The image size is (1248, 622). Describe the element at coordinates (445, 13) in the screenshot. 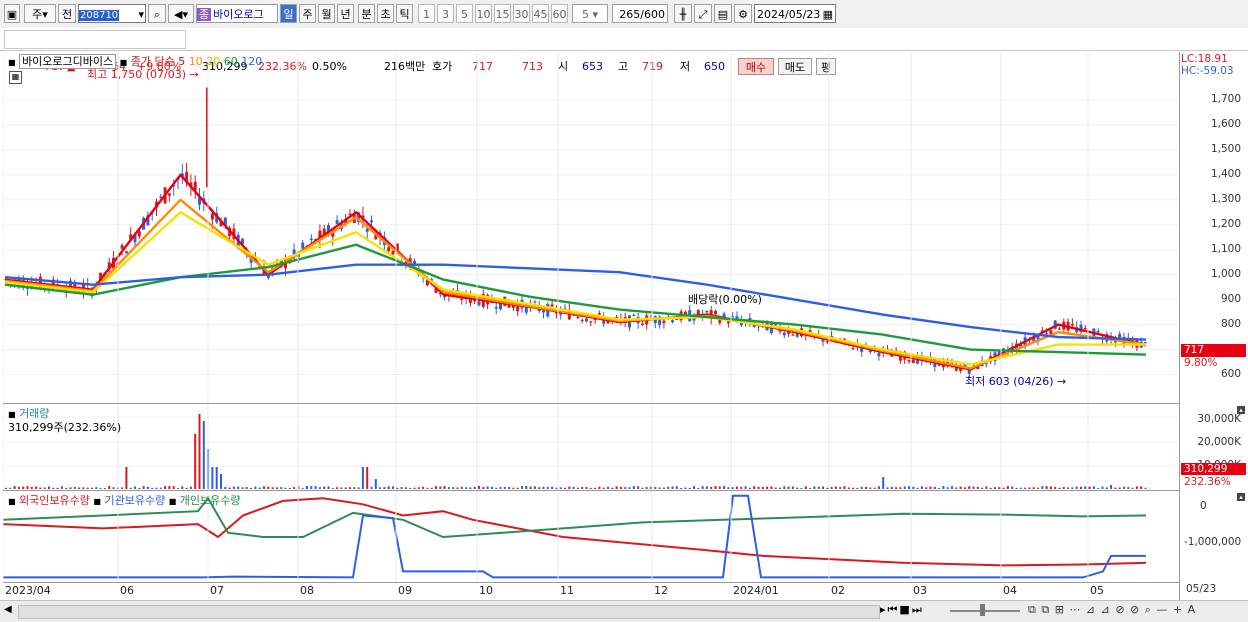

I see `tick-option-3: 3` at that location.